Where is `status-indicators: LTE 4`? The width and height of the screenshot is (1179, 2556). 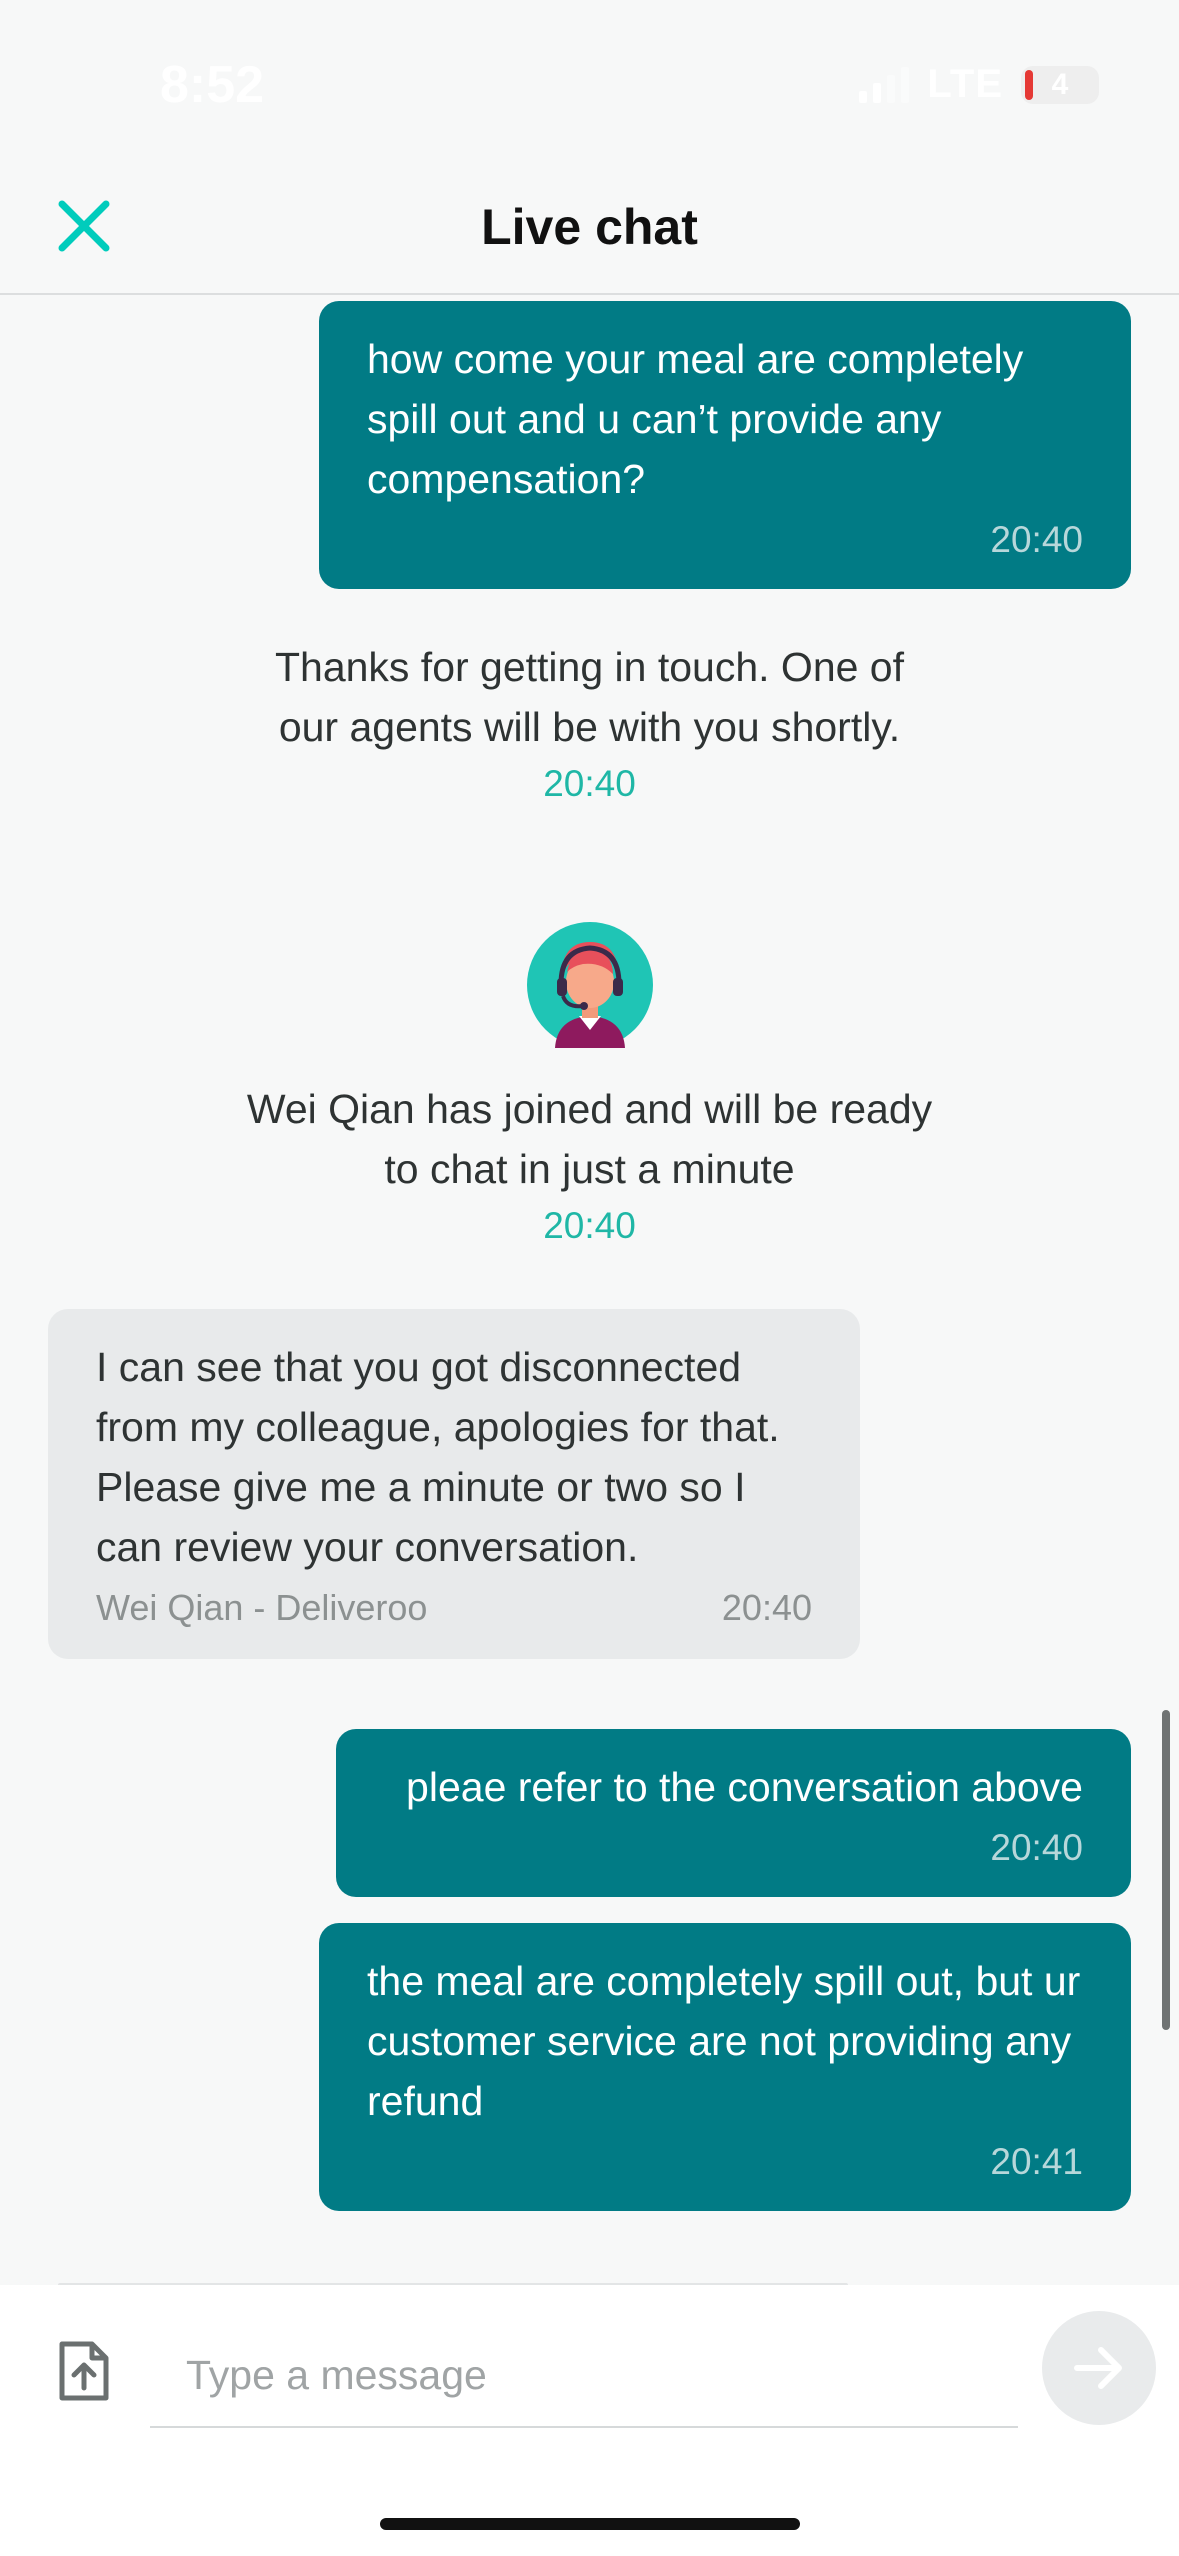
status-indicators: LTE 4 is located at coordinates (979, 84).